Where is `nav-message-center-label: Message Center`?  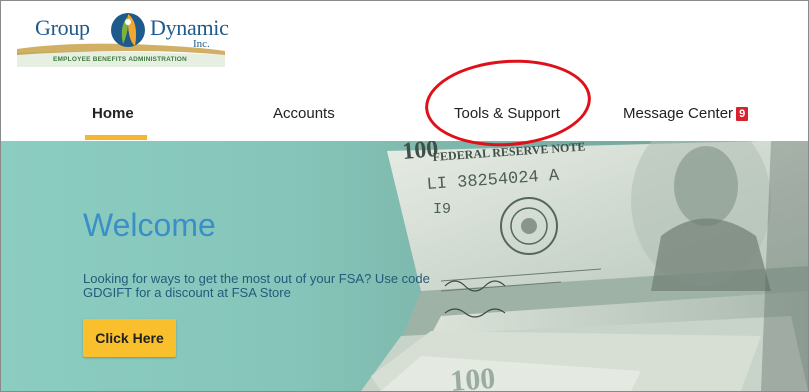
nav-message-center-label: Message Center is located at coordinates (678, 113).